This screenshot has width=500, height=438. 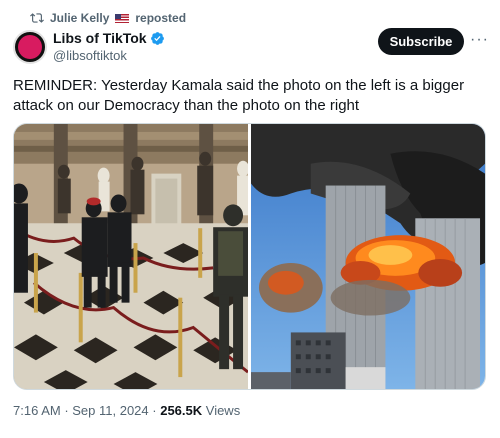 I want to click on avatar-logo, so click(x=30, y=47).